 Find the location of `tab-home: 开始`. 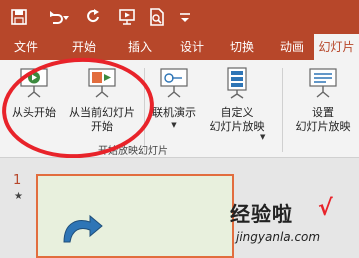

tab-home: 开始 is located at coordinates (84, 47).